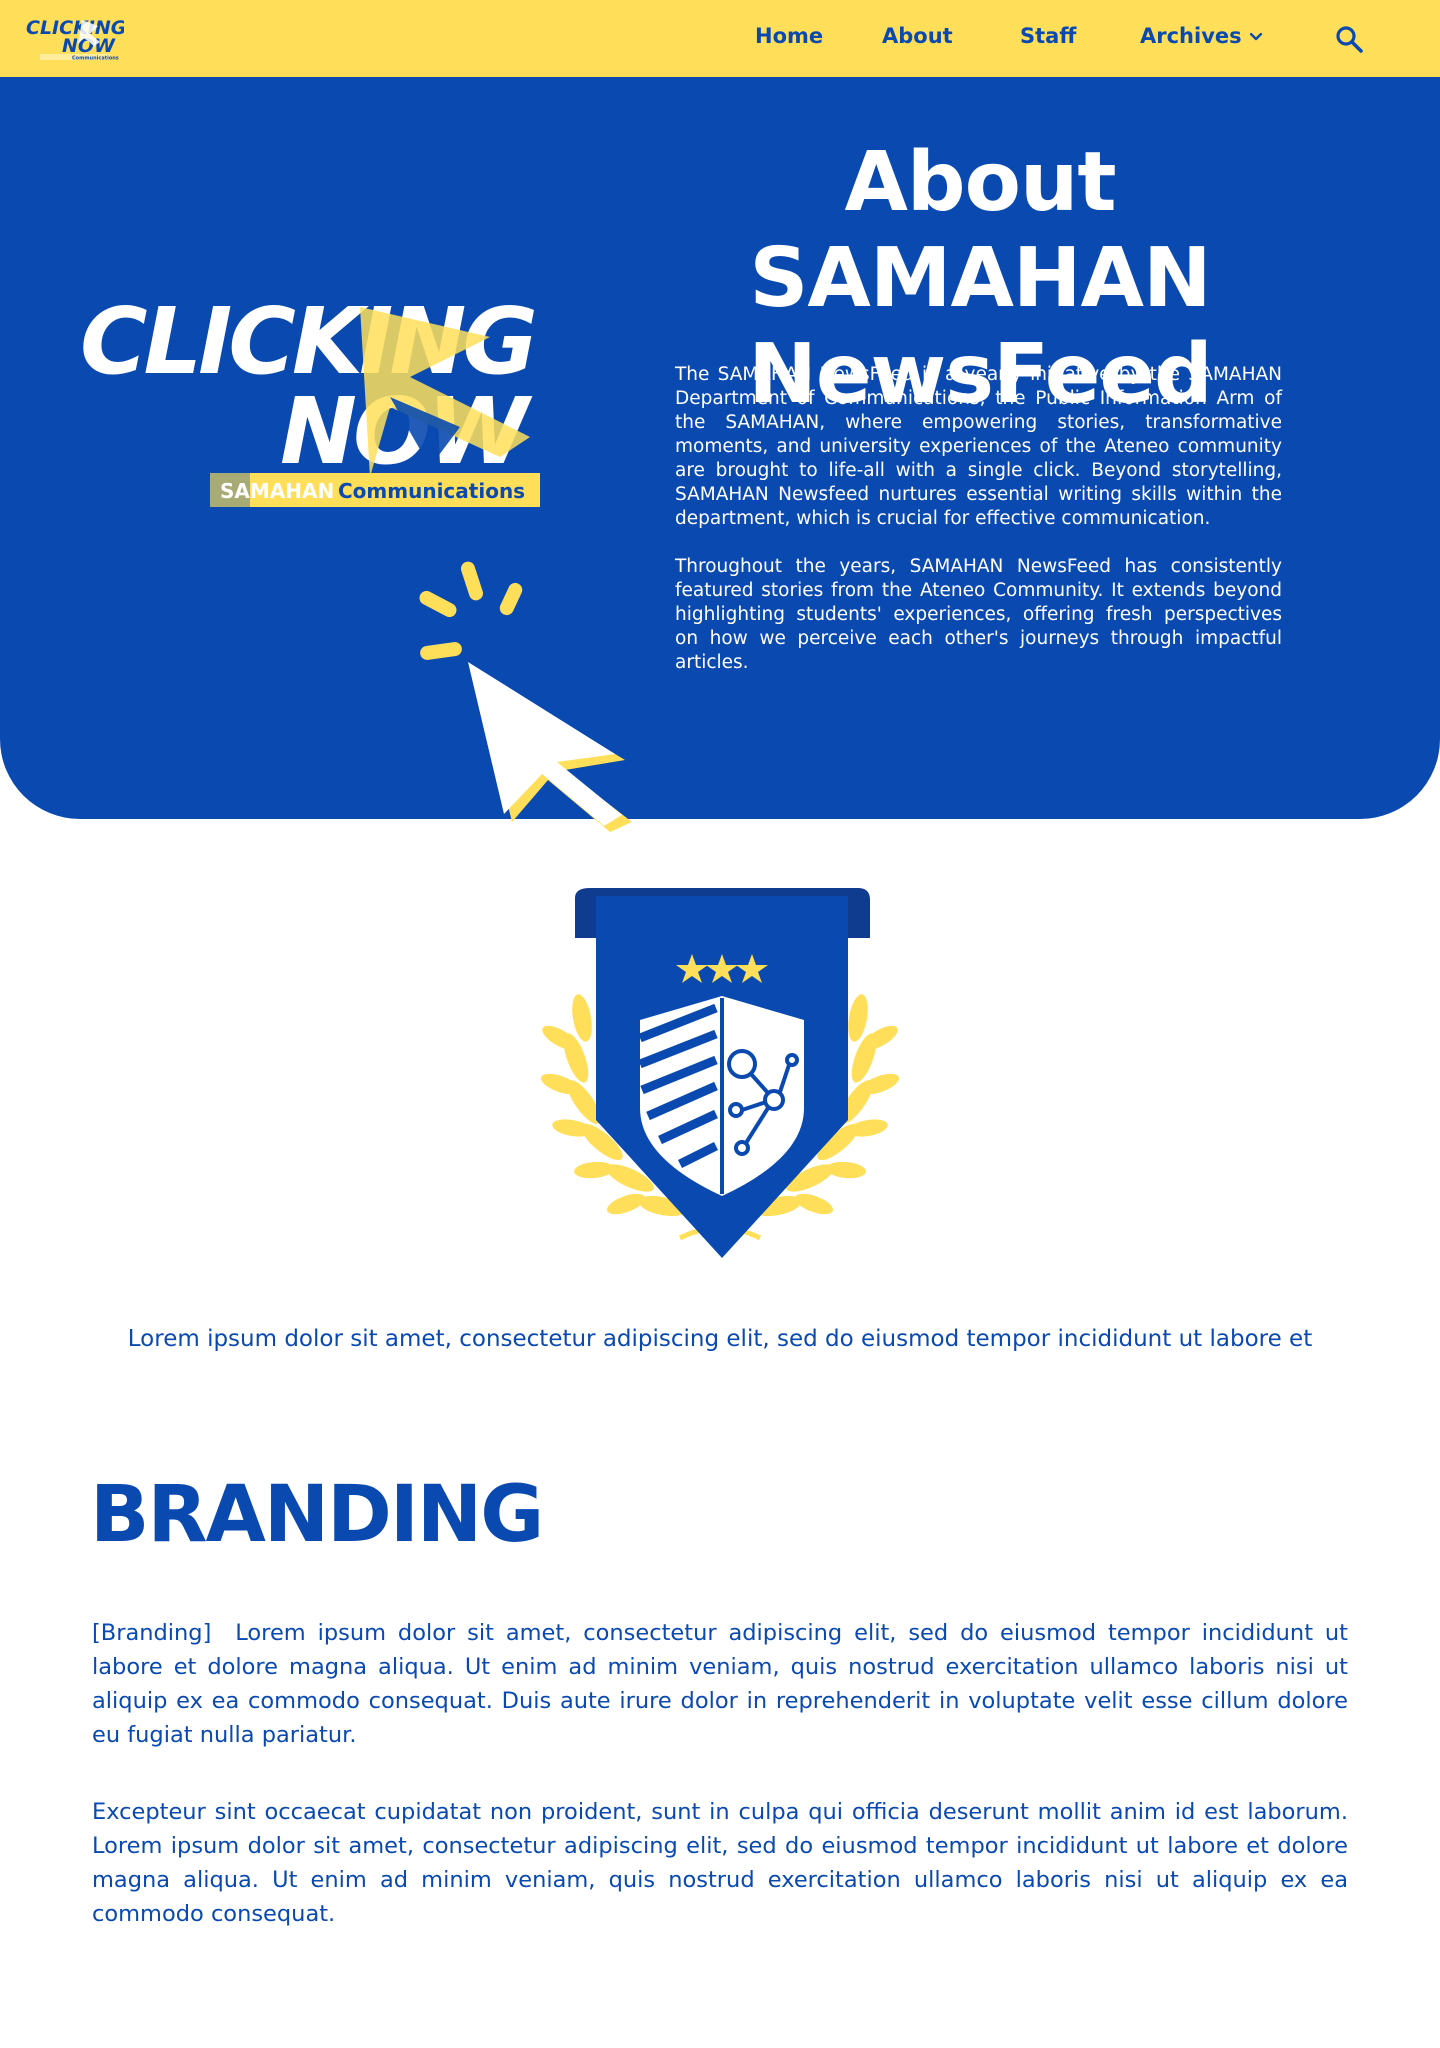 This screenshot has height=2048, width=1440. What do you see at coordinates (720, 1073) in the screenshot?
I see `shield-laurel-emblem` at bounding box center [720, 1073].